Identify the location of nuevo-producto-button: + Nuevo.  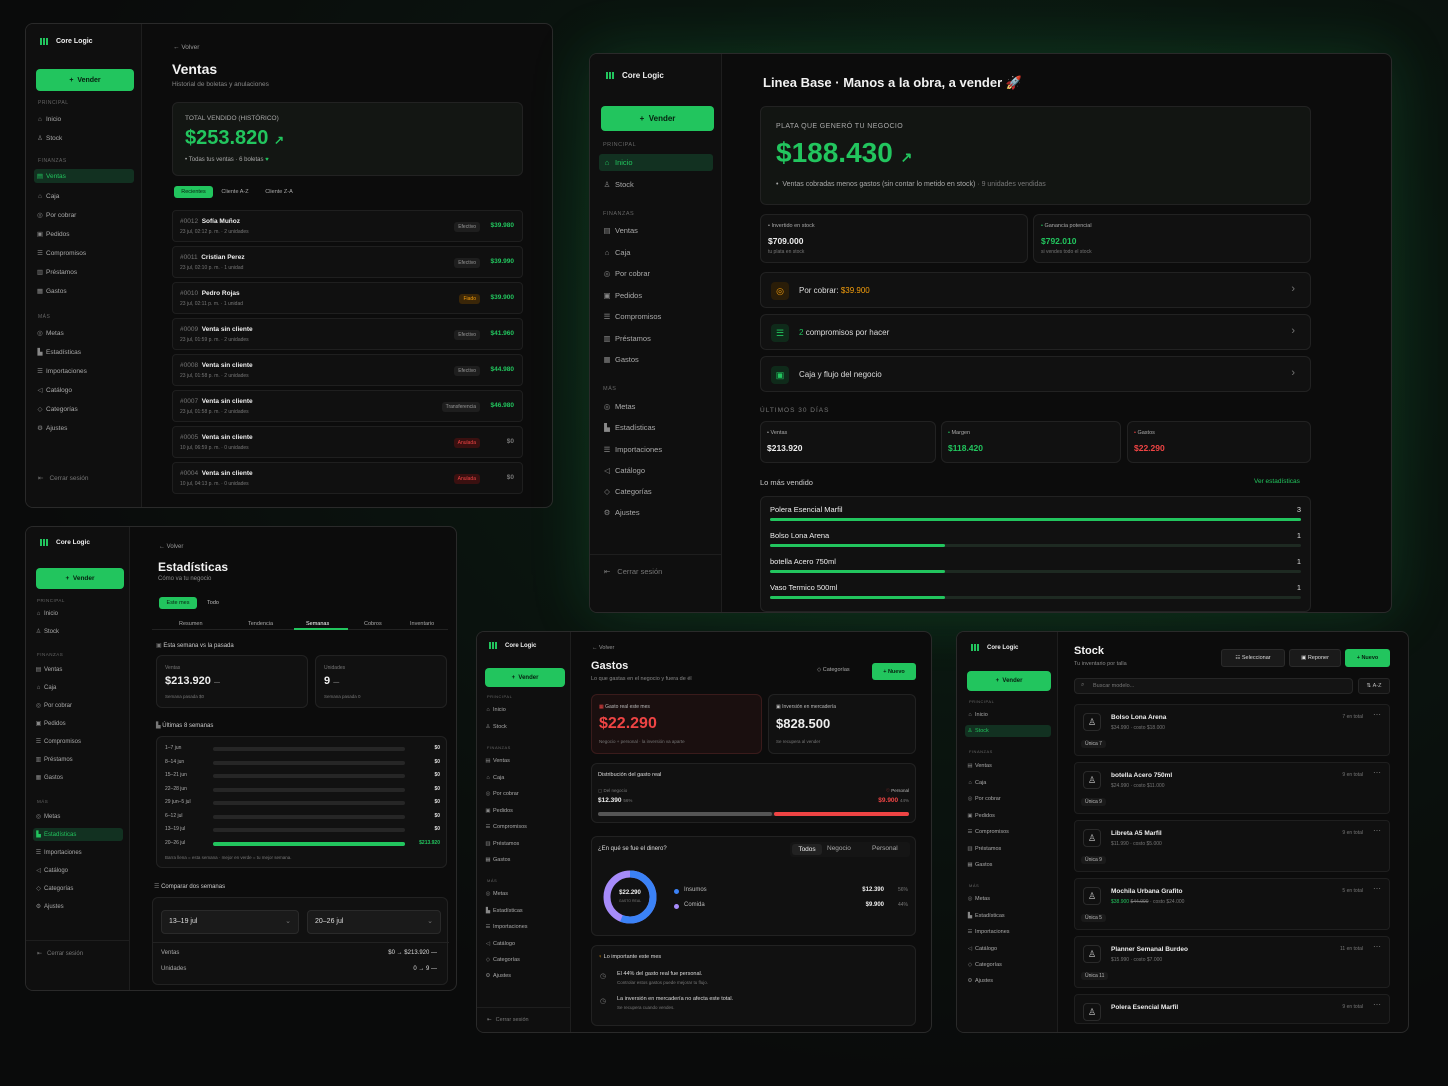
(1367, 658).